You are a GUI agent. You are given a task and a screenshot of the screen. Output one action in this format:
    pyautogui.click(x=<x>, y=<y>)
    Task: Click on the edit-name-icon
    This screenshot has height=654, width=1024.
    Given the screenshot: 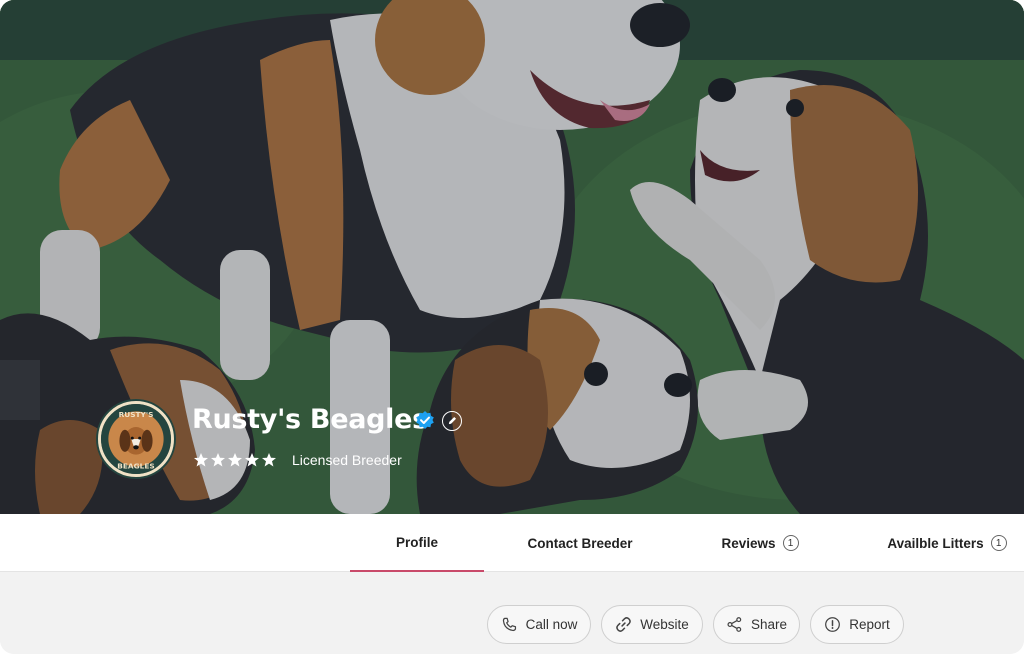 What is the action you would take?
    pyautogui.click(x=452, y=421)
    